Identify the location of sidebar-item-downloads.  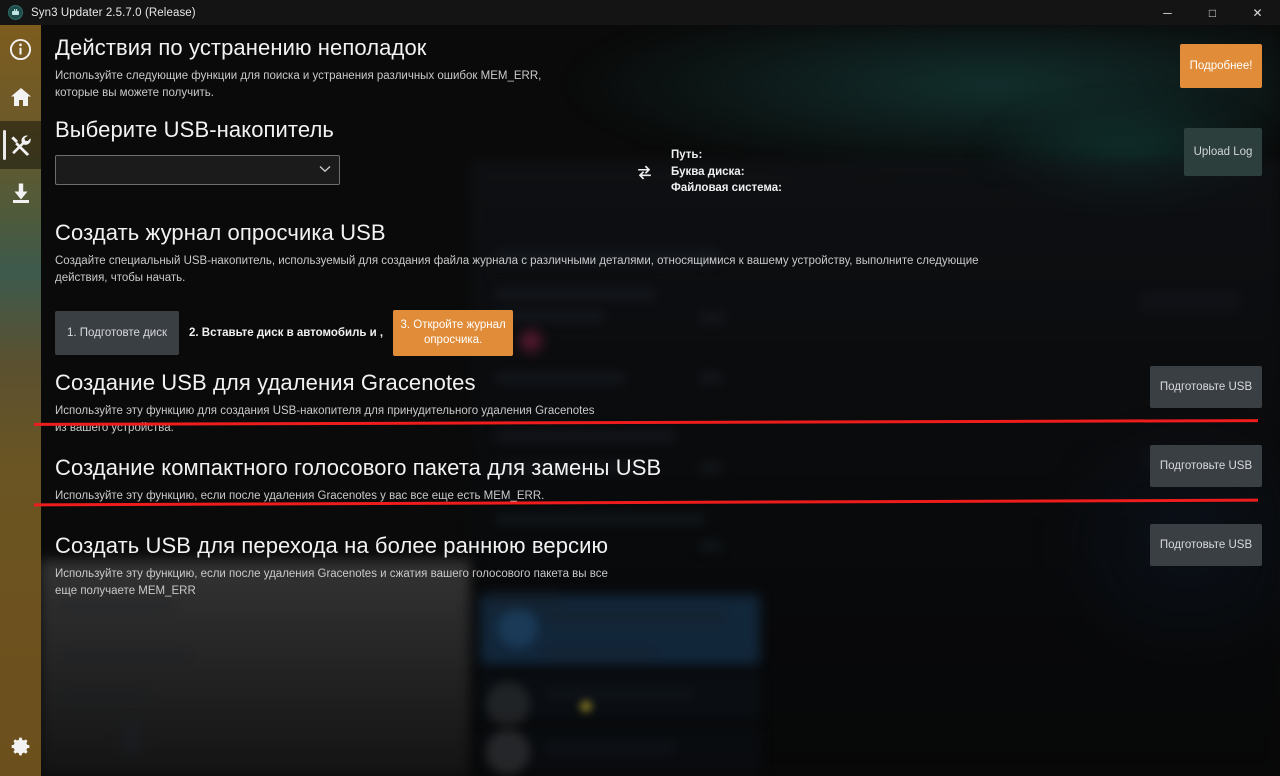
(20, 193).